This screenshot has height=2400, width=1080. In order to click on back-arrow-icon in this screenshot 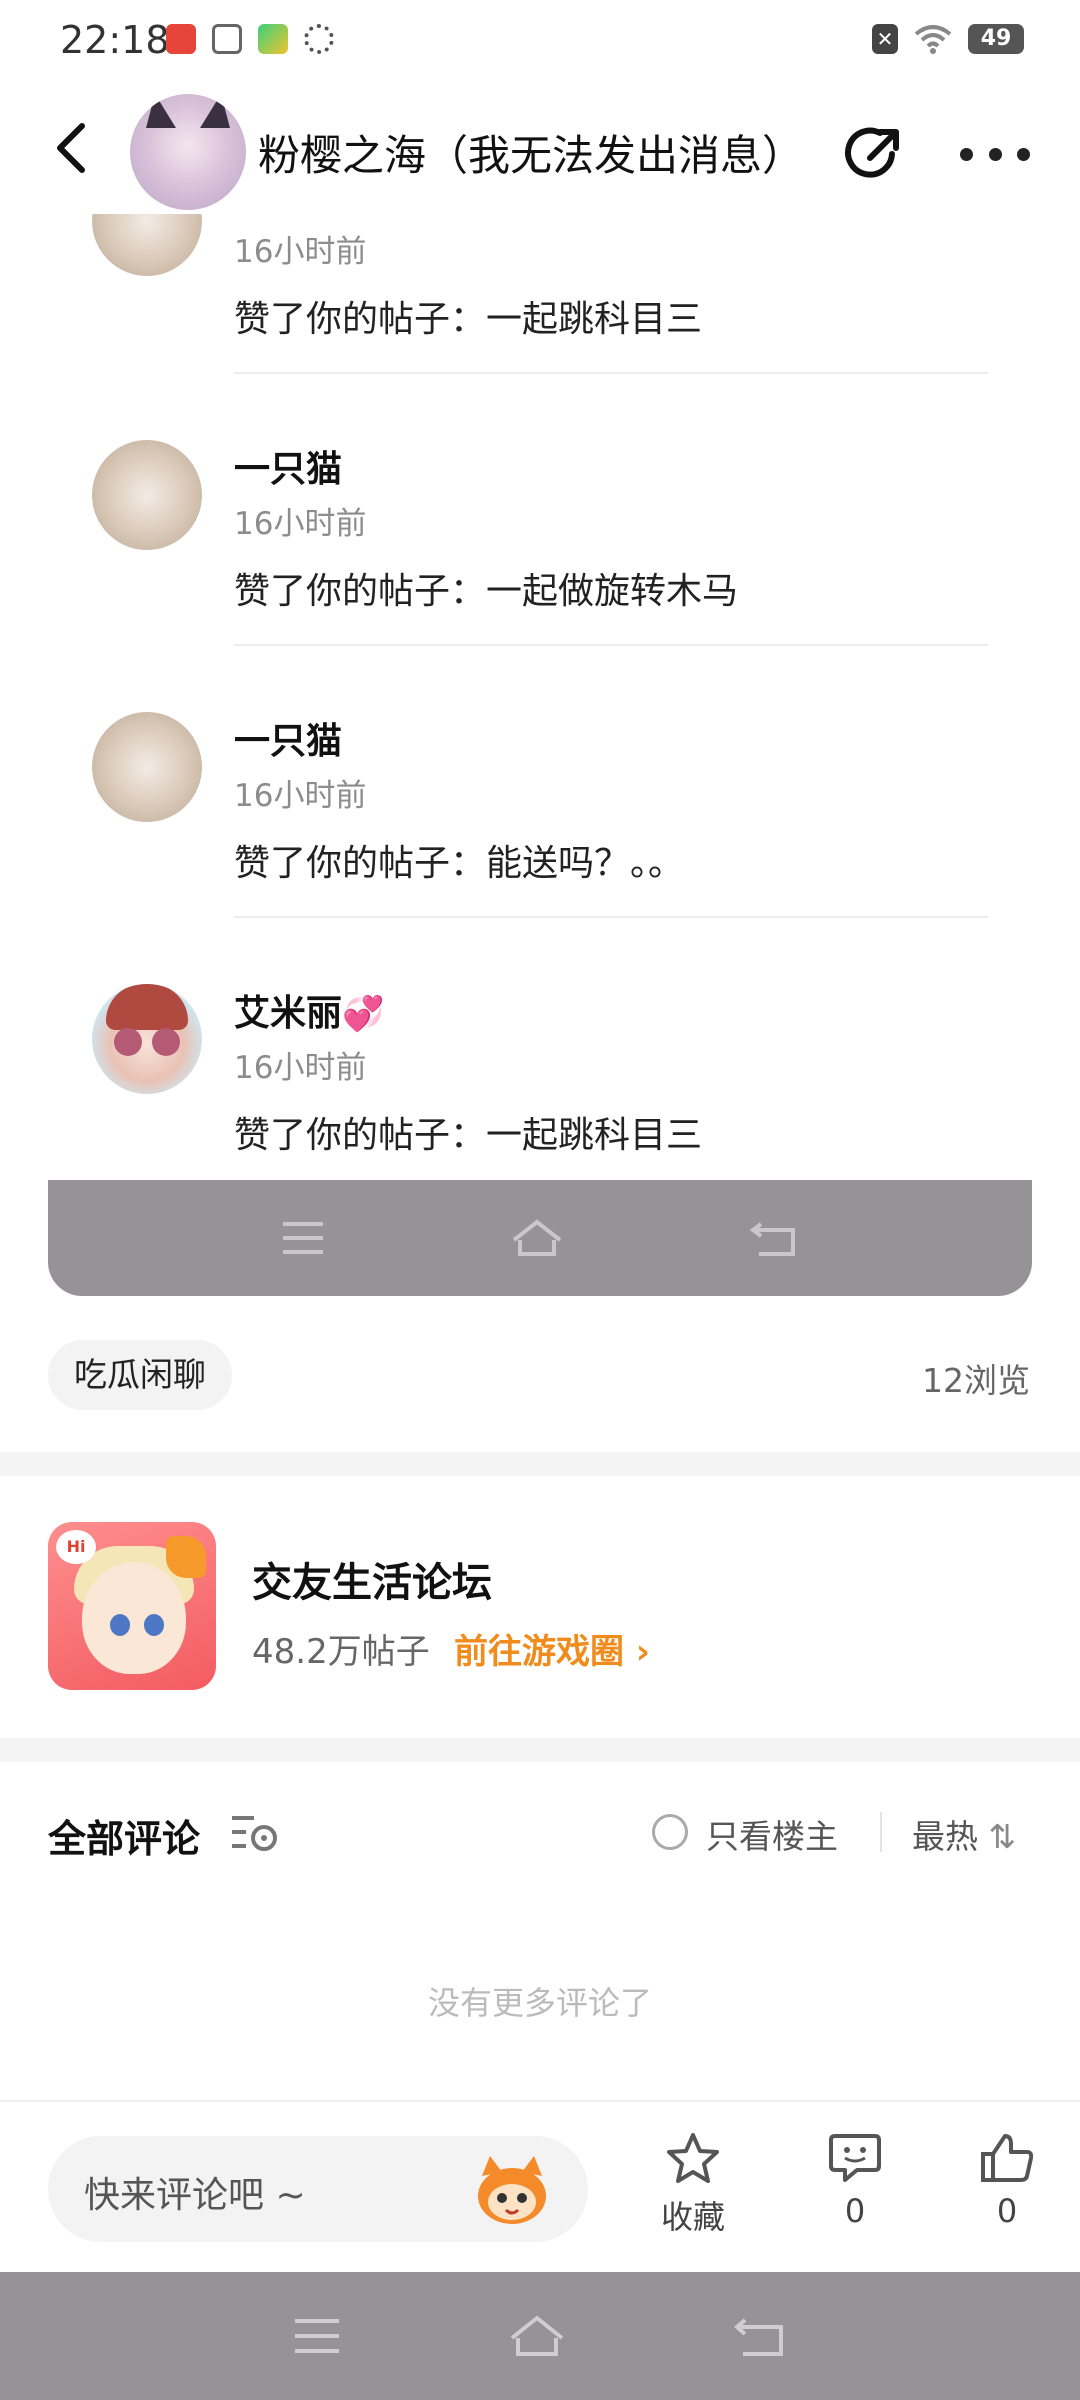, I will do `click(74, 148)`.